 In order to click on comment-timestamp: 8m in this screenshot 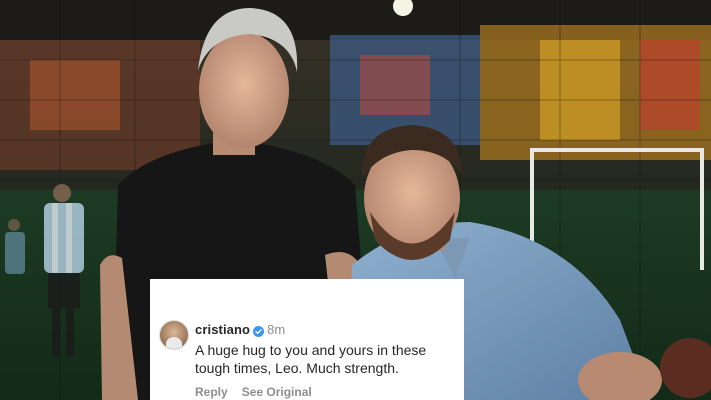, I will do `click(276, 329)`.